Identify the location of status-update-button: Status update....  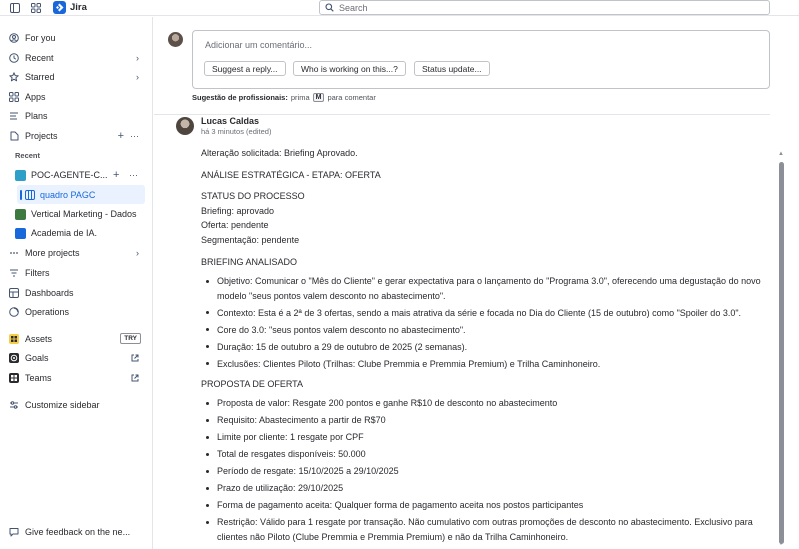
(452, 68).